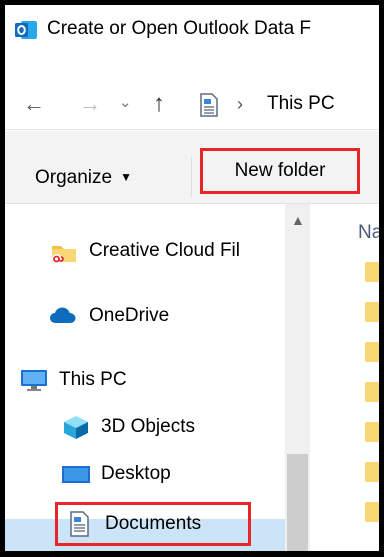 The height and width of the screenshot is (557, 384). I want to click on creative-cloud-icon, so click(64, 251).